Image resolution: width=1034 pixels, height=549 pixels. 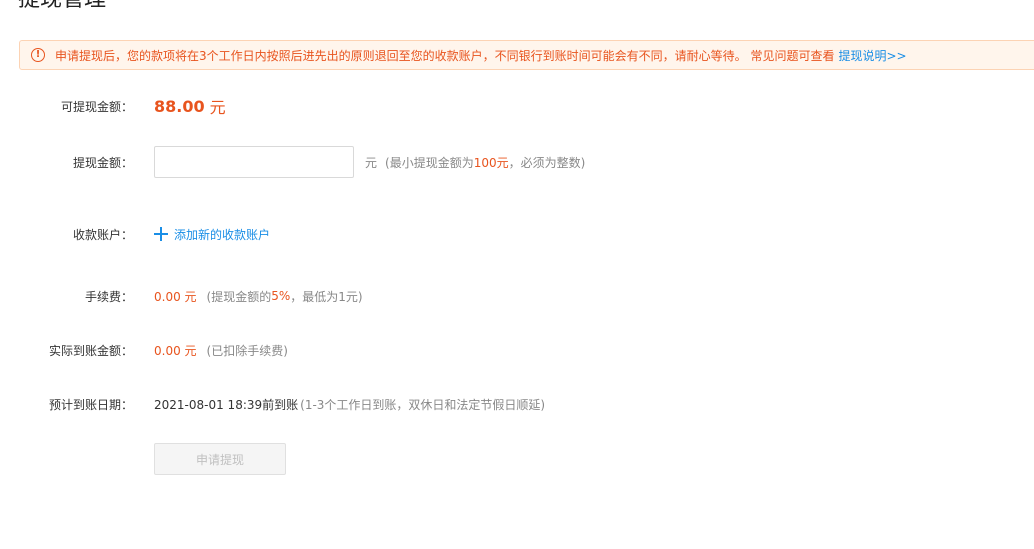 I want to click on submit-withdraw-button: 申请提现, so click(x=220, y=459).